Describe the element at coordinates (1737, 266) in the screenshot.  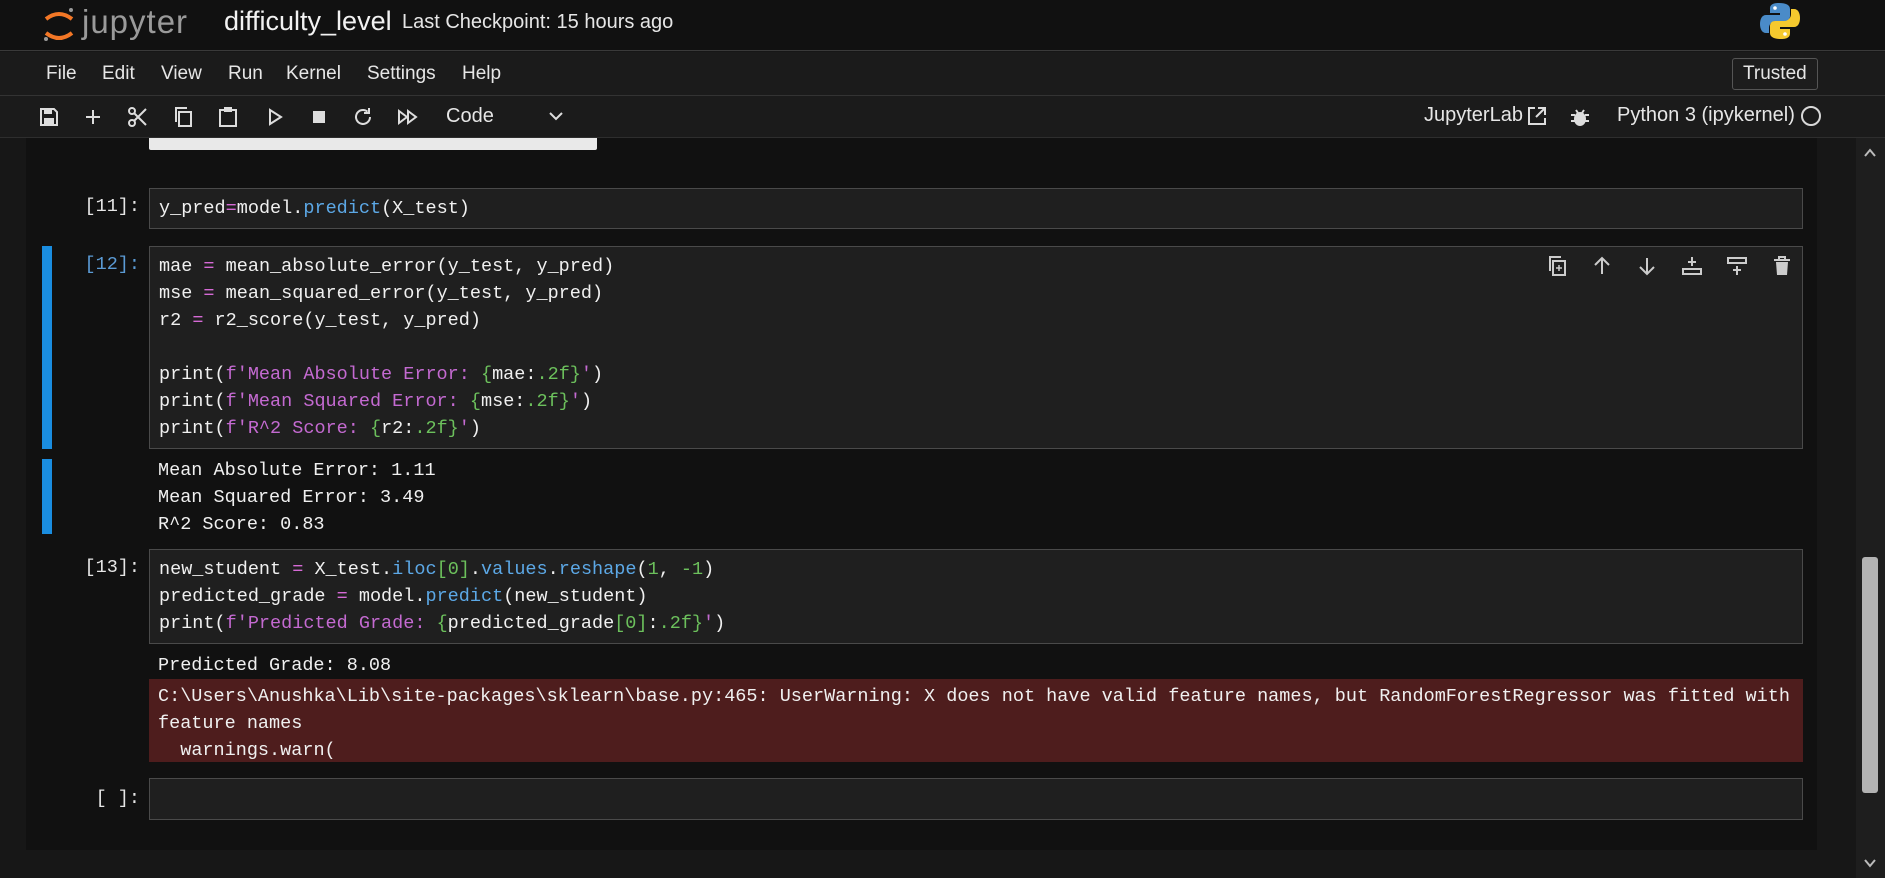
I see `insert-above-icon` at that location.